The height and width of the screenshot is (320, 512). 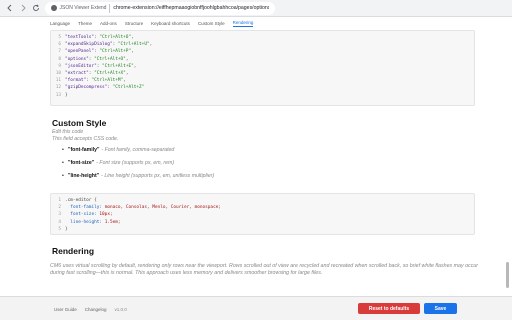 I want to click on extension-chip-label: JSON Viewer Extend, so click(x=83, y=8).